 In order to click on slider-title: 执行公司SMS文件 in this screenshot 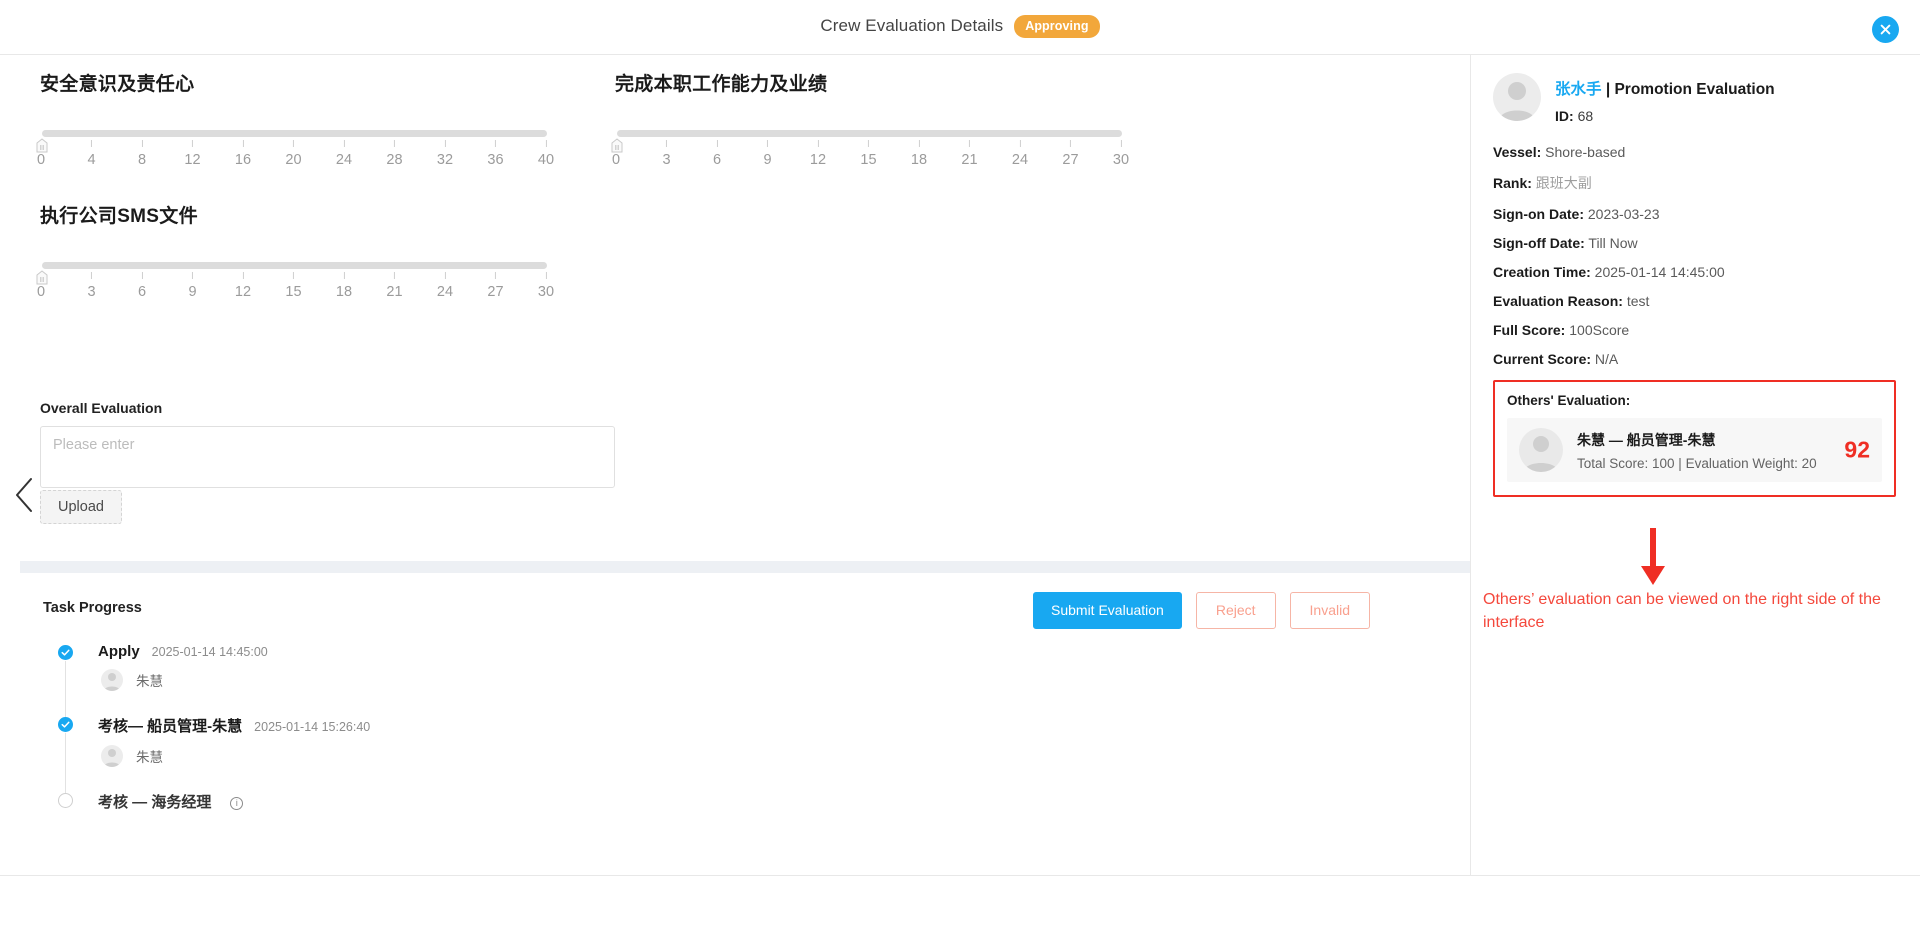, I will do `click(119, 216)`.